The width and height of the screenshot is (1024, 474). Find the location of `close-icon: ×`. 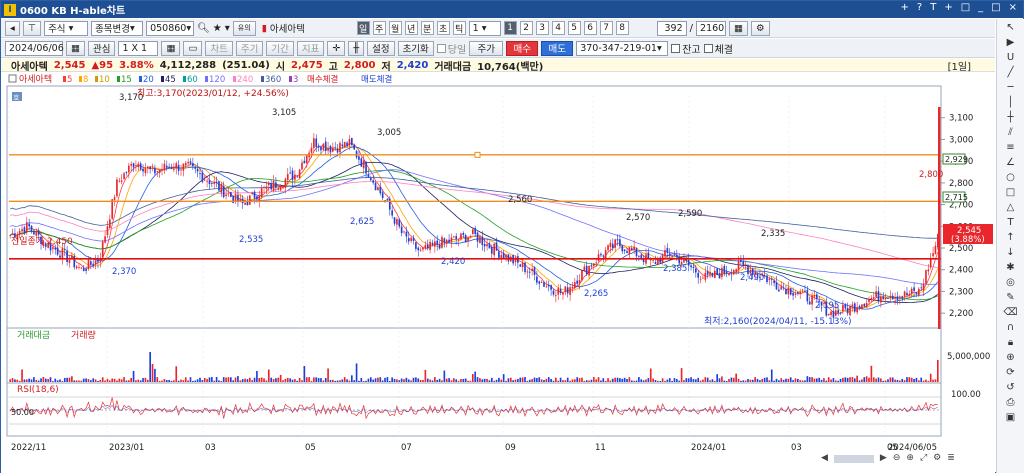

close-icon: × is located at coordinates (1013, 7).